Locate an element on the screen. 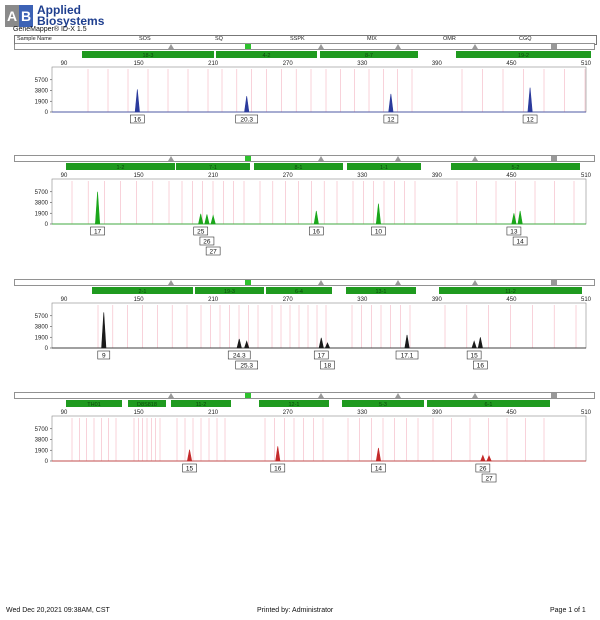 This screenshot has height=620, width=600. col-omr: OMR is located at coordinates (449, 39).